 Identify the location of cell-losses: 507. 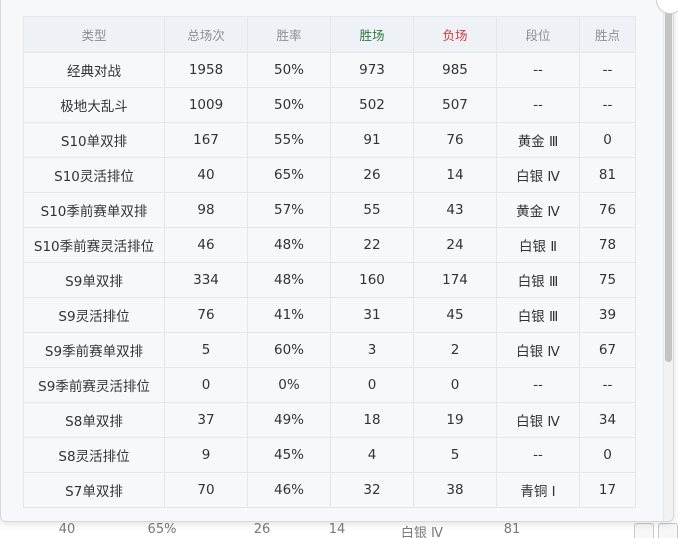
(455, 105).